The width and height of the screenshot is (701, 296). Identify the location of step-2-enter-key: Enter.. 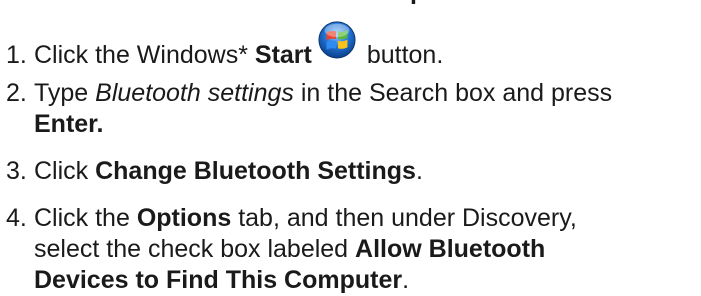
(69, 124).